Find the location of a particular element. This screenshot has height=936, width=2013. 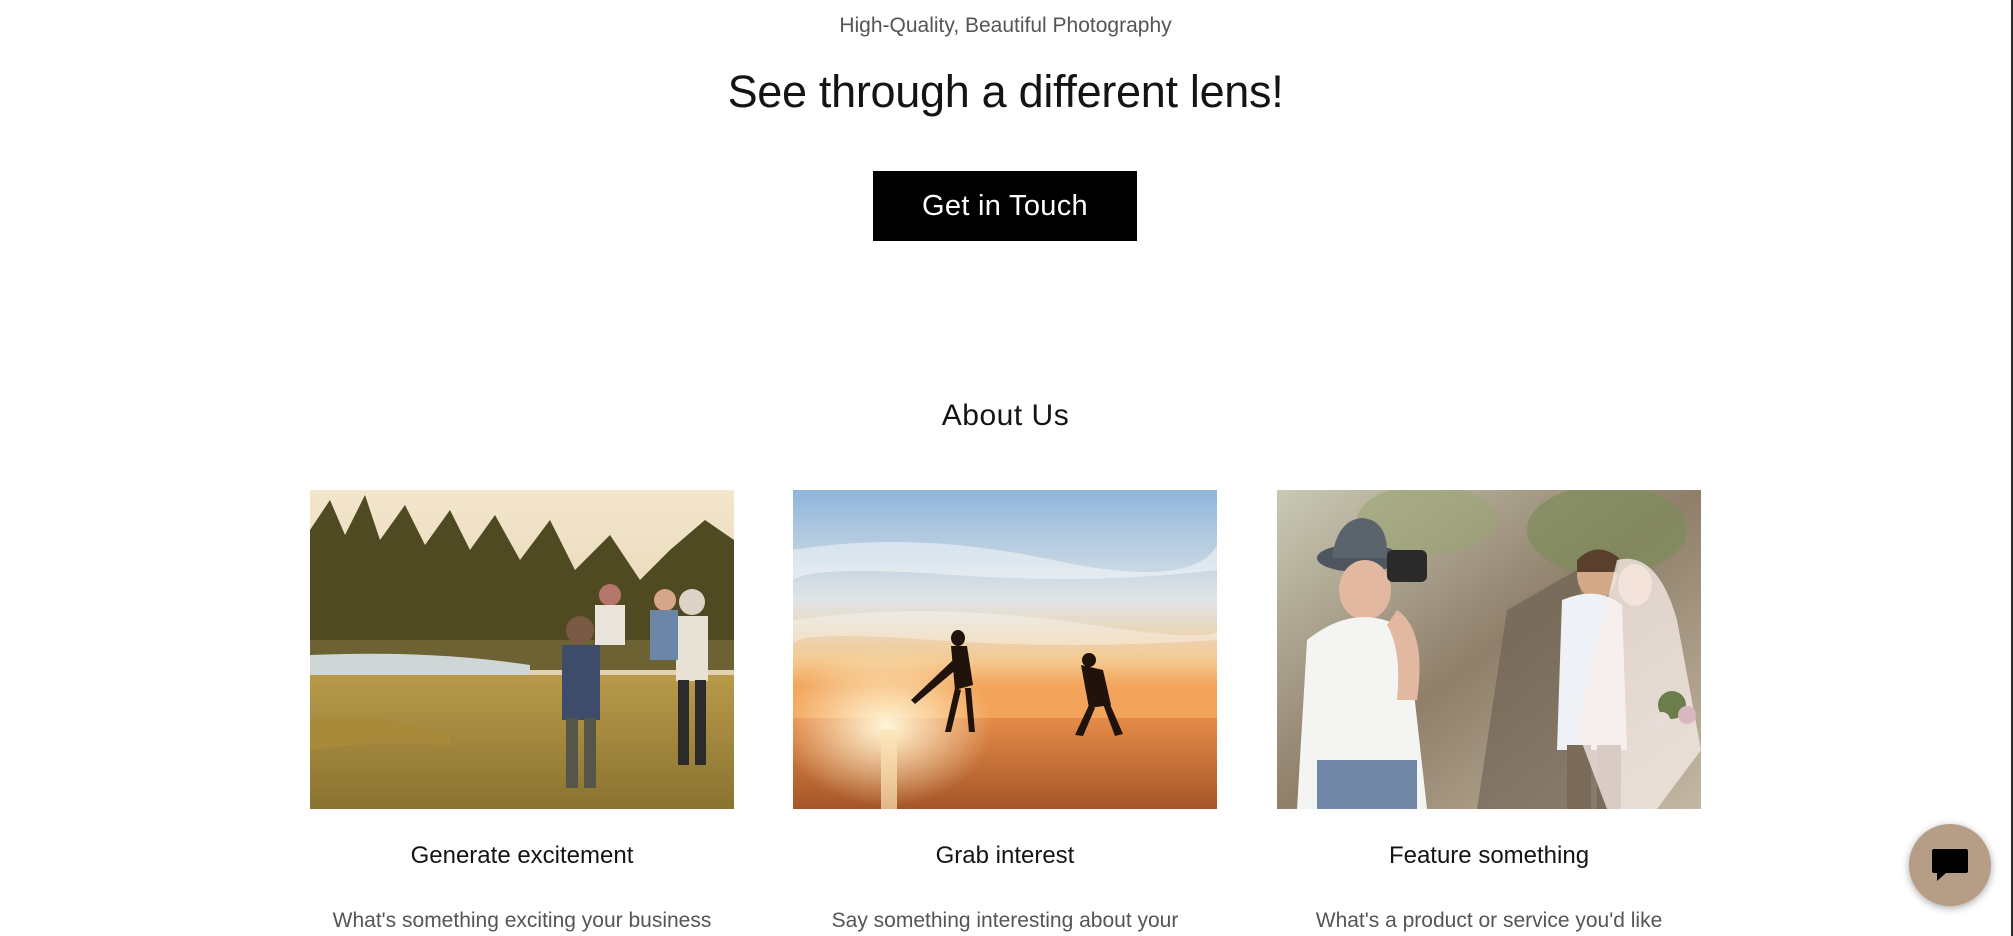

couples-walking-meadow-photo is located at coordinates (522, 649).